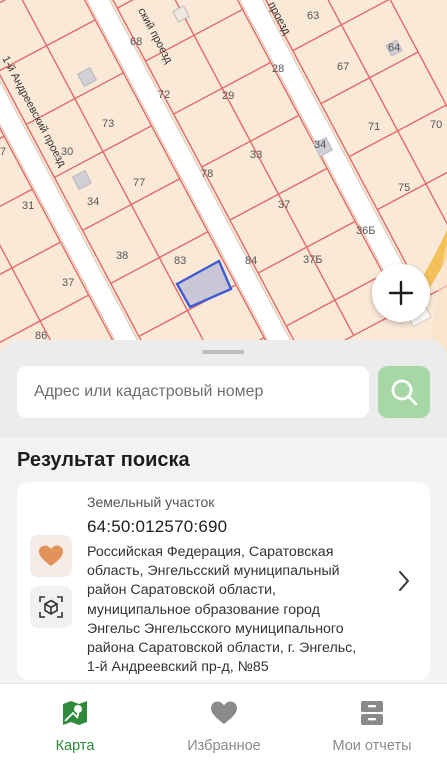 The image size is (447, 768). Describe the element at coordinates (122, 256) in the screenshot. I see `parcel-number: 38` at that location.